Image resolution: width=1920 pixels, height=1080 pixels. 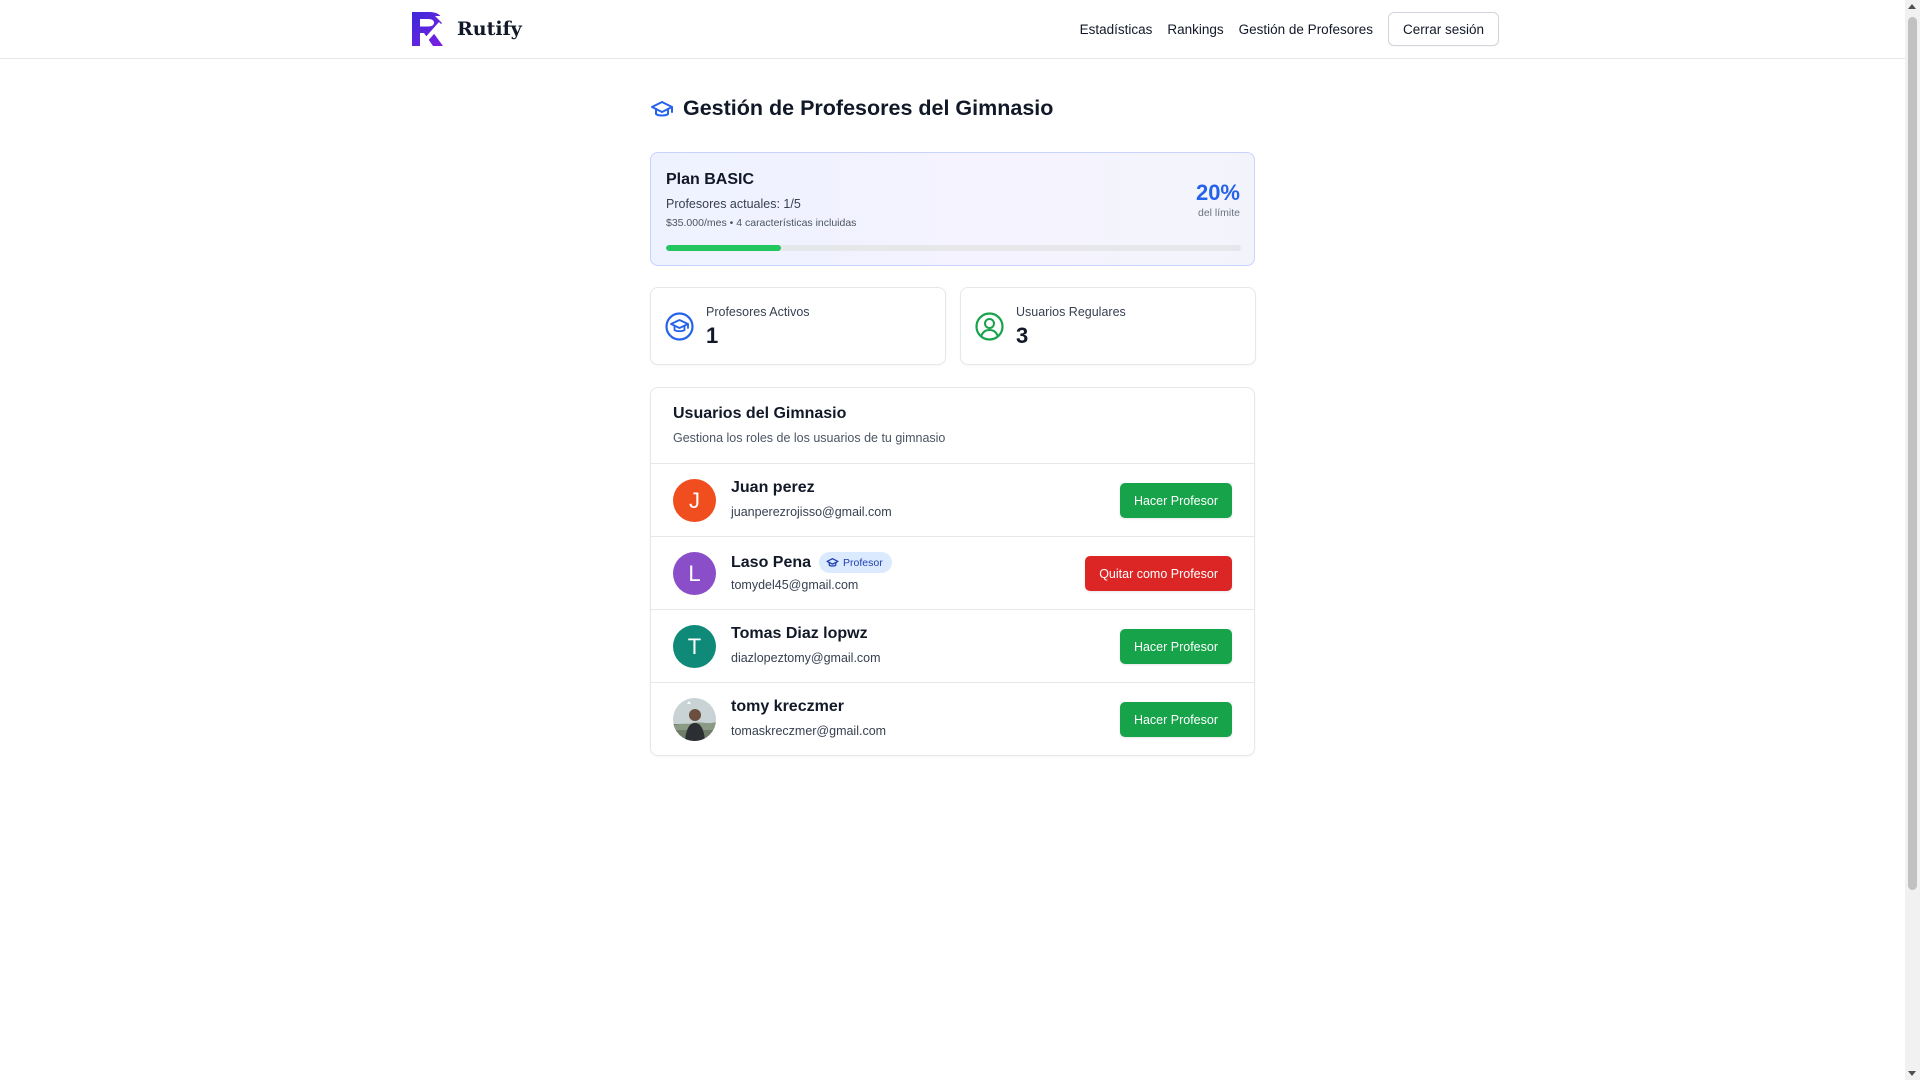 What do you see at coordinates (694, 573) in the screenshot?
I see `avatar: L` at bounding box center [694, 573].